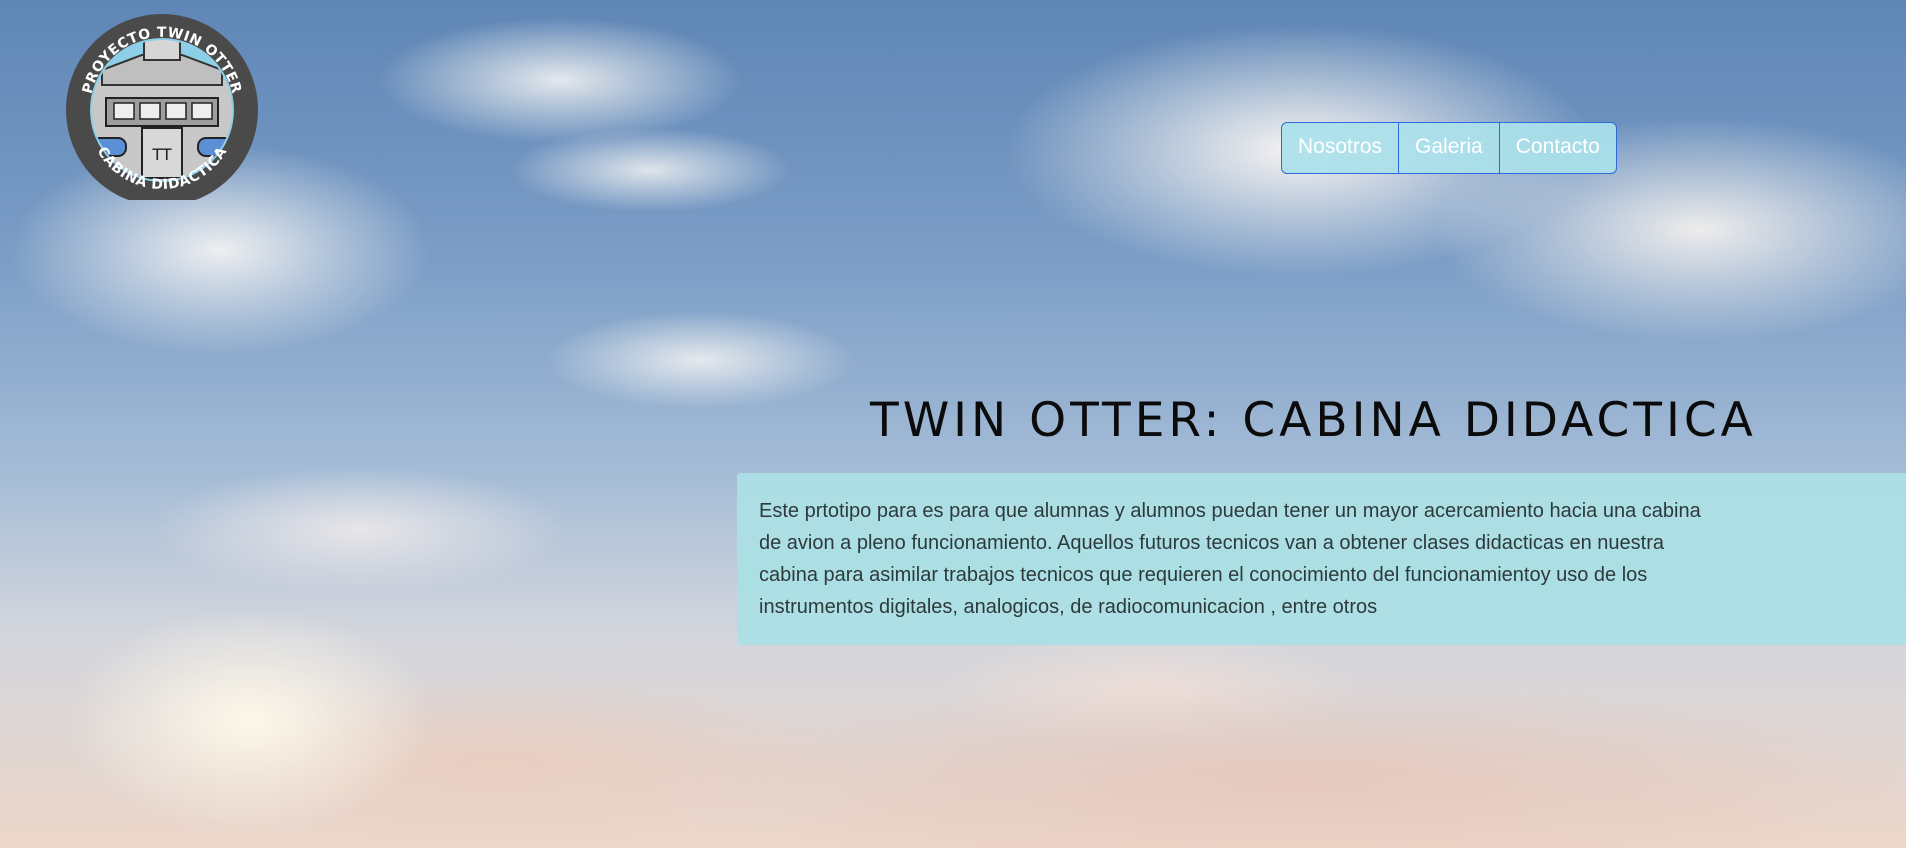 Image resolution: width=1906 pixels, height=848 pixels. What do you see at coordinates (1558, 148) in the screenshot?
I see `nav-contacto-button: Contacto` at bounding box center [1558, 148].